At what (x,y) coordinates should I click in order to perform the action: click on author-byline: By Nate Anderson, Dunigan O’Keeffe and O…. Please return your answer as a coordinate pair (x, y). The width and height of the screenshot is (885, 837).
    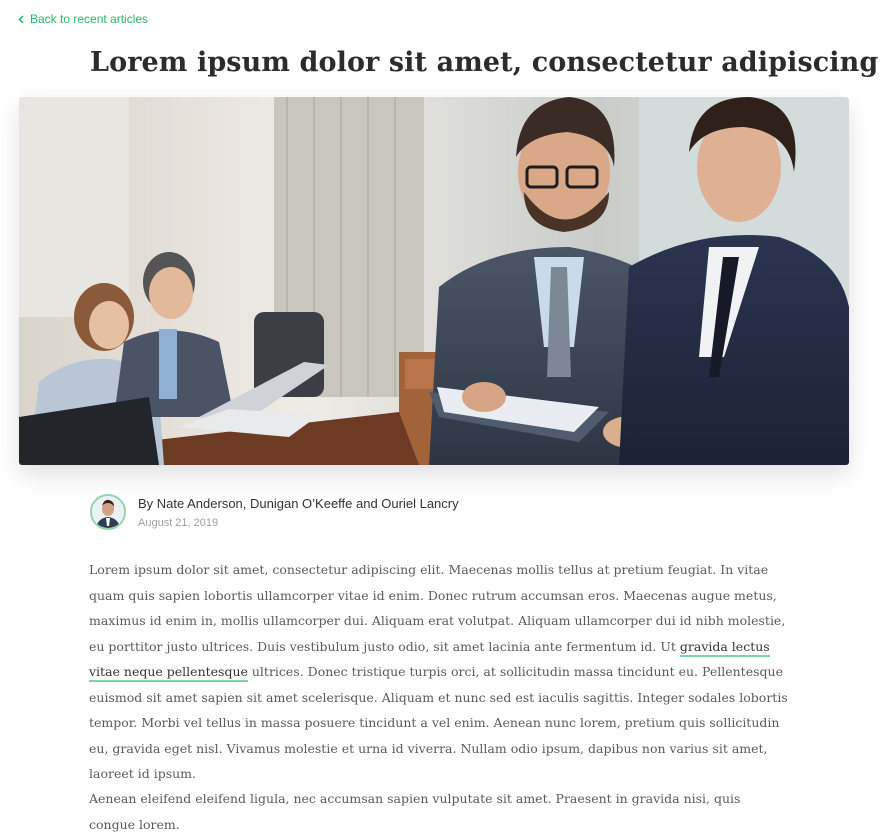
    Looking at the image, I should click on (274, 512).